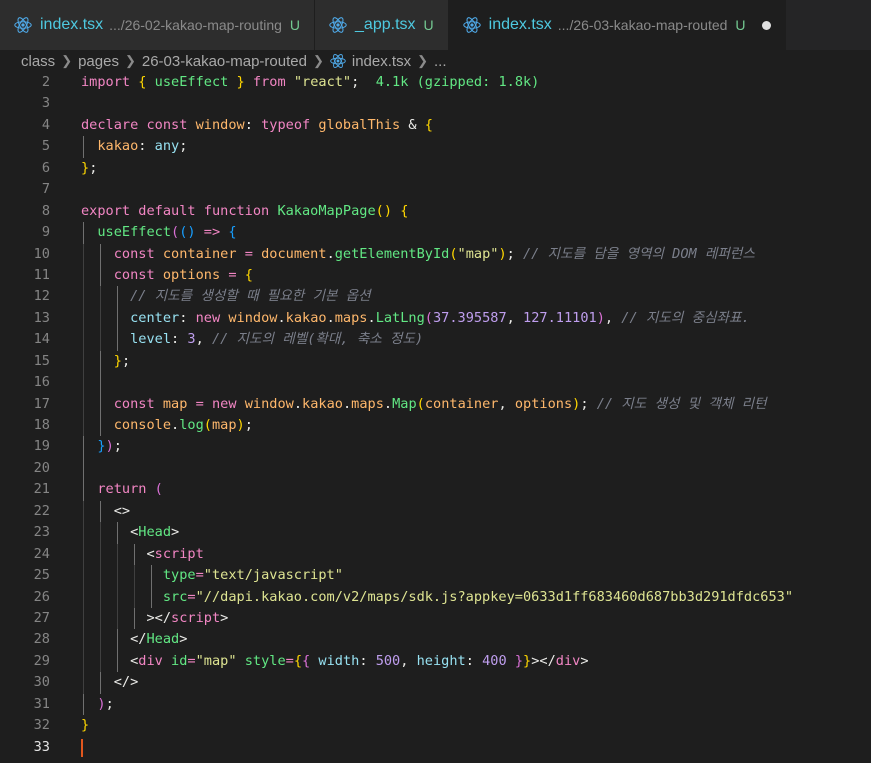  Describe the element at coordinates (478, 253) in the screenshot. I see `code-token: "map"` at that location.